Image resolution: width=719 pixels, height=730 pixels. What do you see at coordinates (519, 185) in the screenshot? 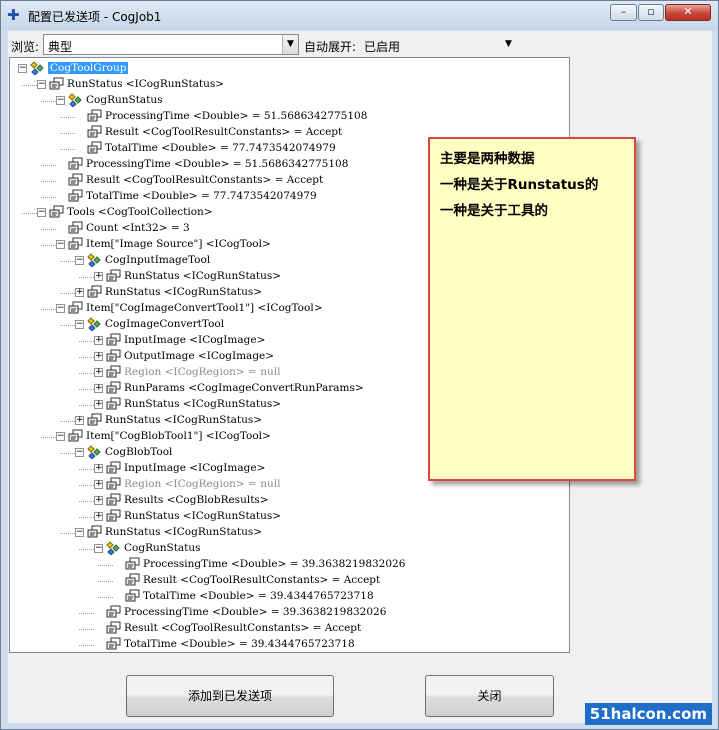
I see `note-line: 一种是关于Runstatus的` at bounding box center [519, 185].